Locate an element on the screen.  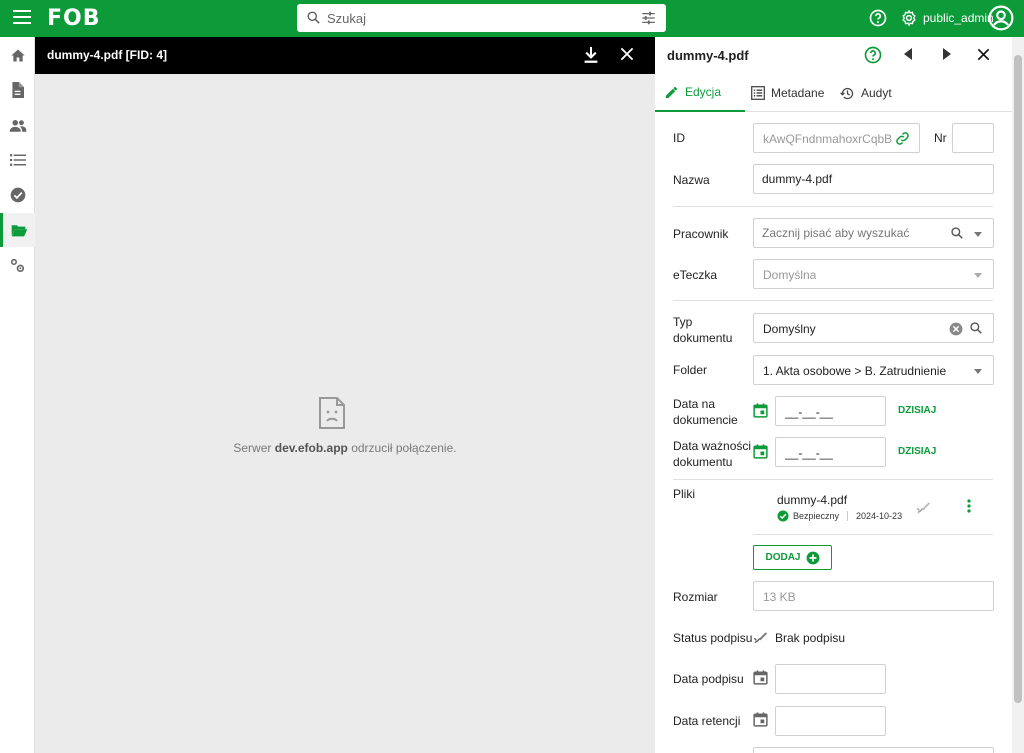
tab-audit-label: Audyt is located at coordinates (876, 93).